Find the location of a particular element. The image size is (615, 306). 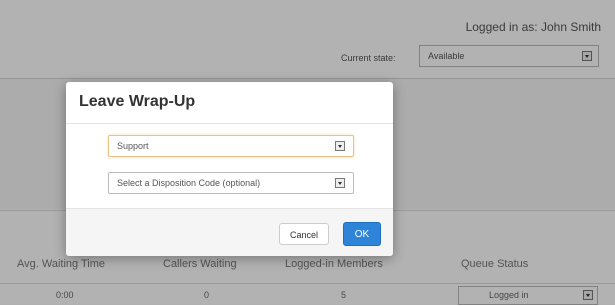

dialog-title: Leave Wrap-Up is located at coordinates (137, 101).